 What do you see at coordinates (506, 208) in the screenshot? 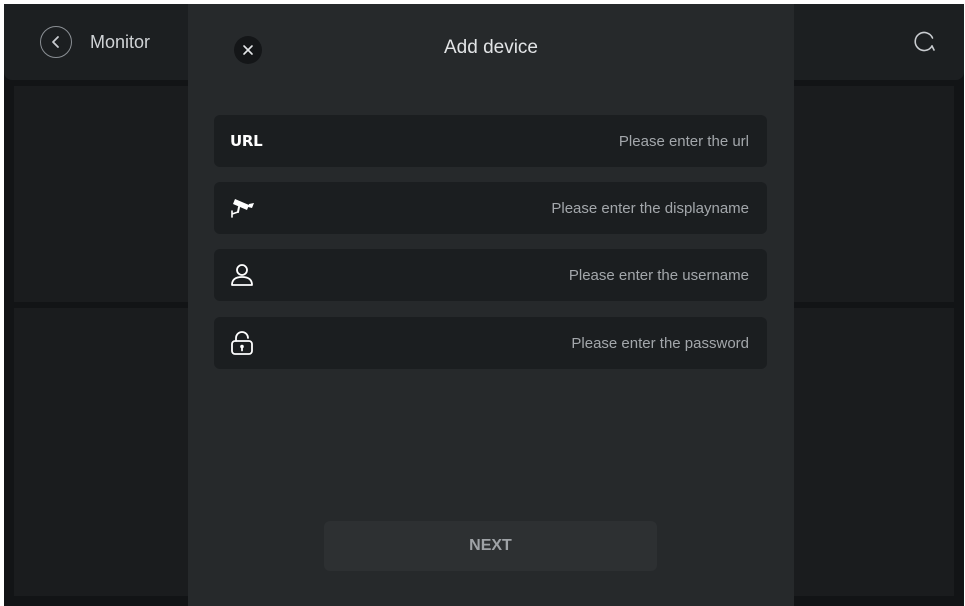
I see `displayname-input` at bounding box center [506, 208].